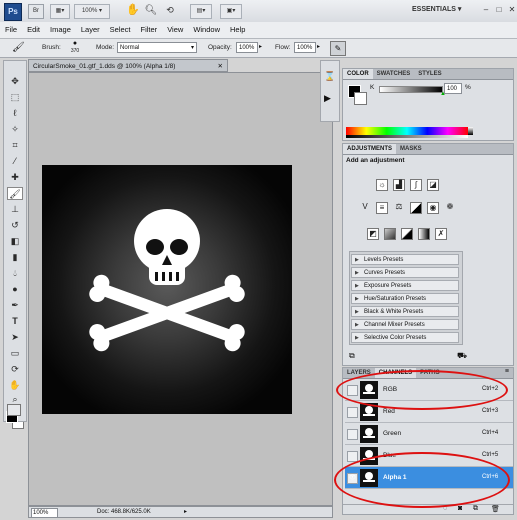 The width and height of the screenshot is (517, 520). I want to click on preset-black-white: Black & White Presets, so click(405, 312).